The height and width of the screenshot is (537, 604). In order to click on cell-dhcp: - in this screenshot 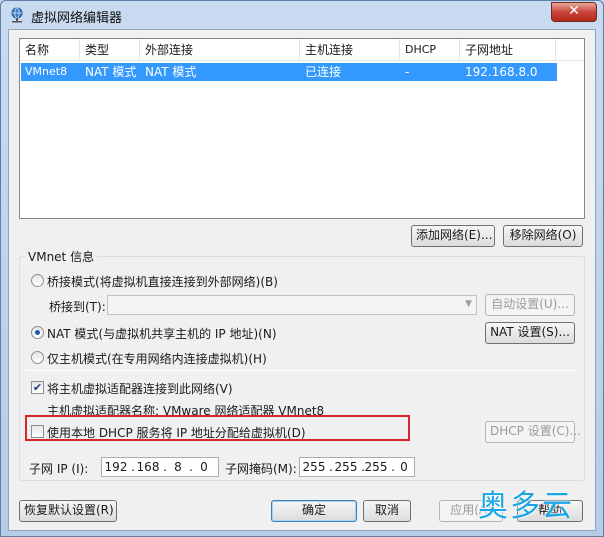, I will do `click(407, 72)`.